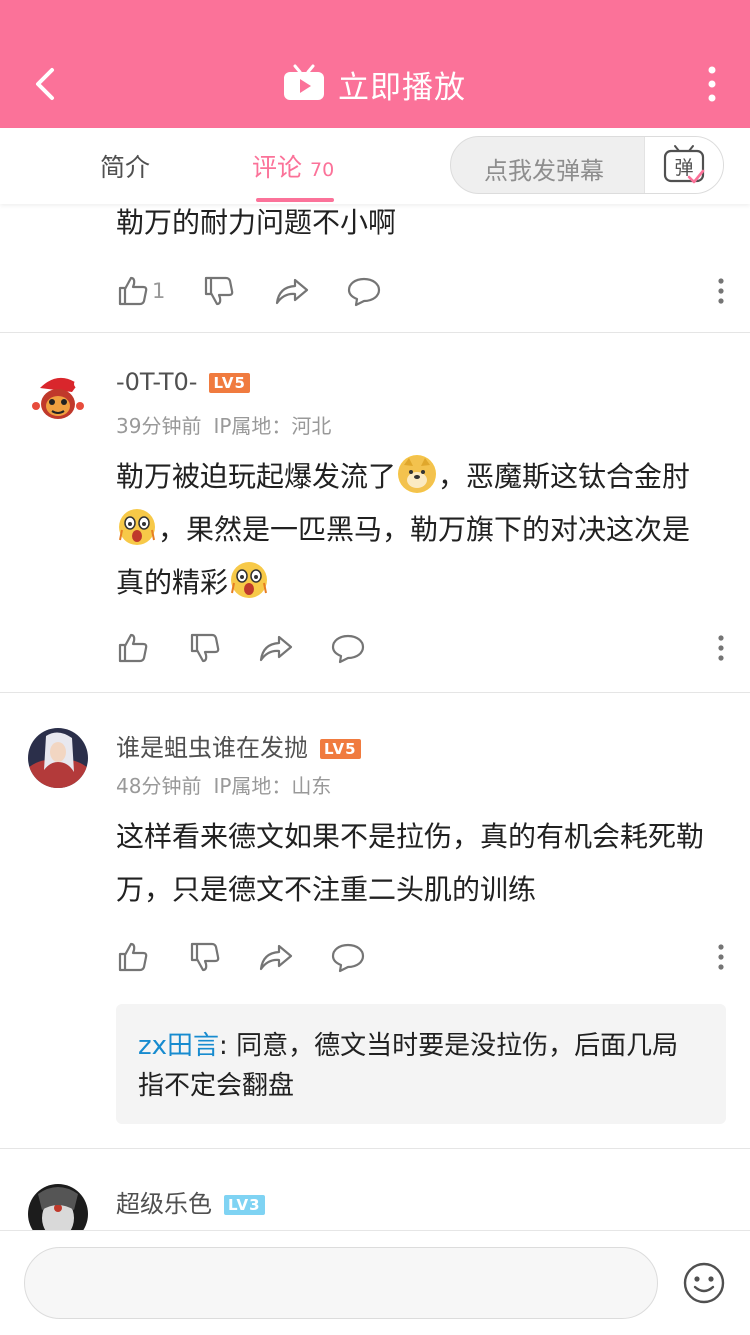  I want to click on comment-text-part: 勒万被迫玩起爆发流了, so click(256, 476).